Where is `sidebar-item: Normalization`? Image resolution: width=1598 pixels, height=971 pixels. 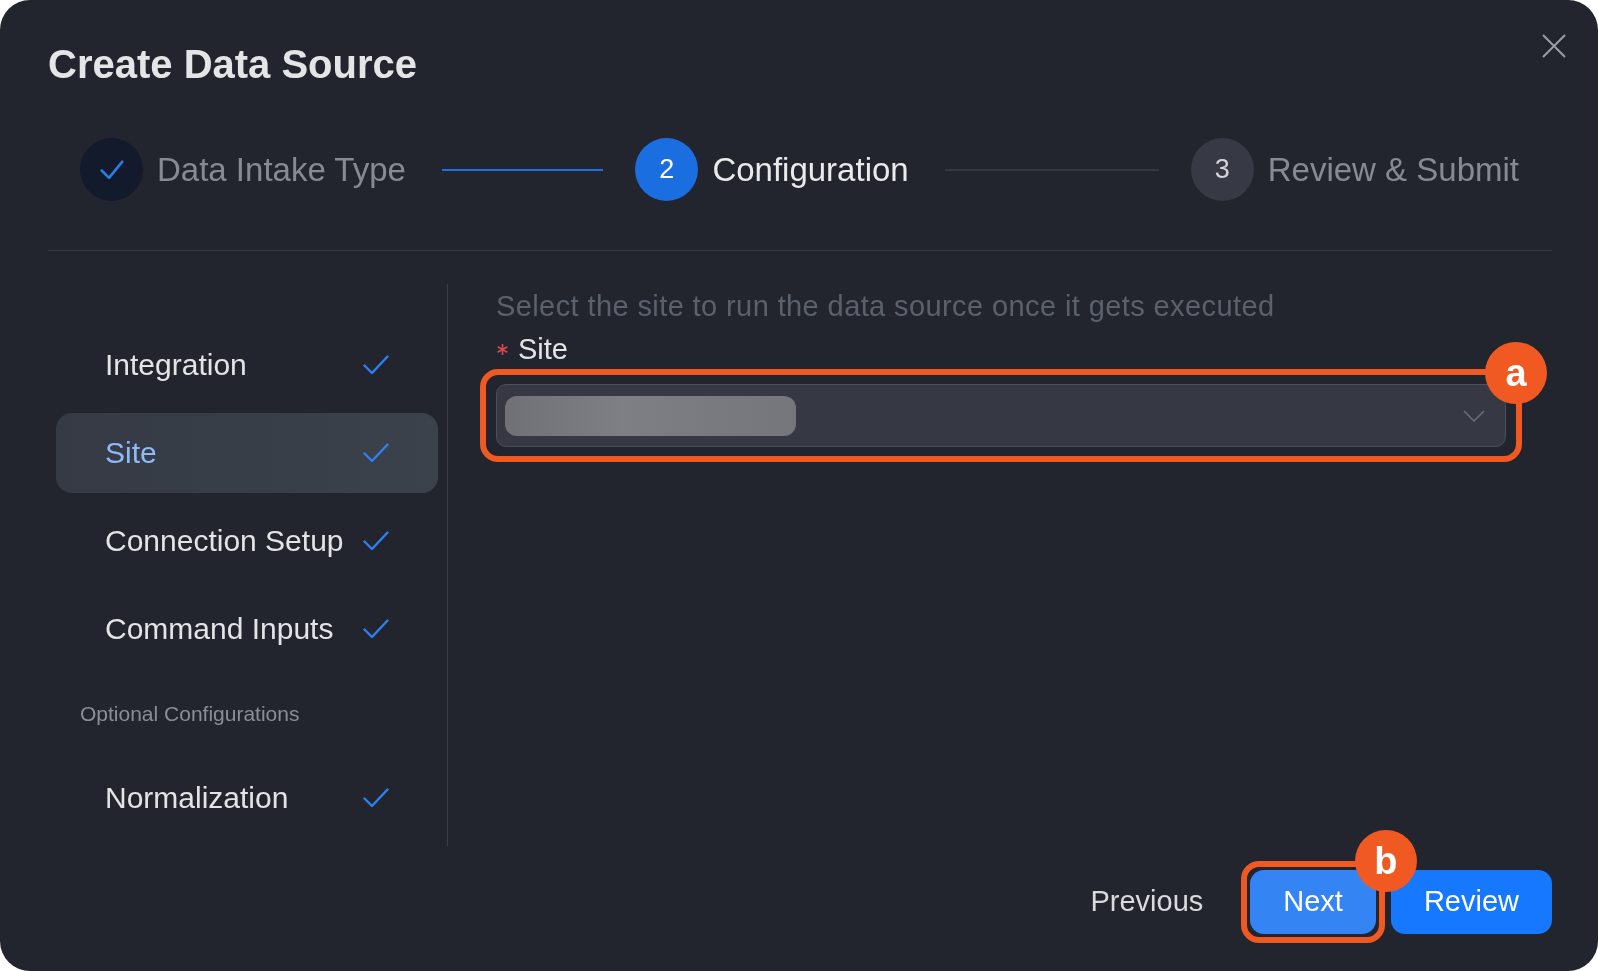
sidebar-item: Normalization is located at coordinates (247, 798).